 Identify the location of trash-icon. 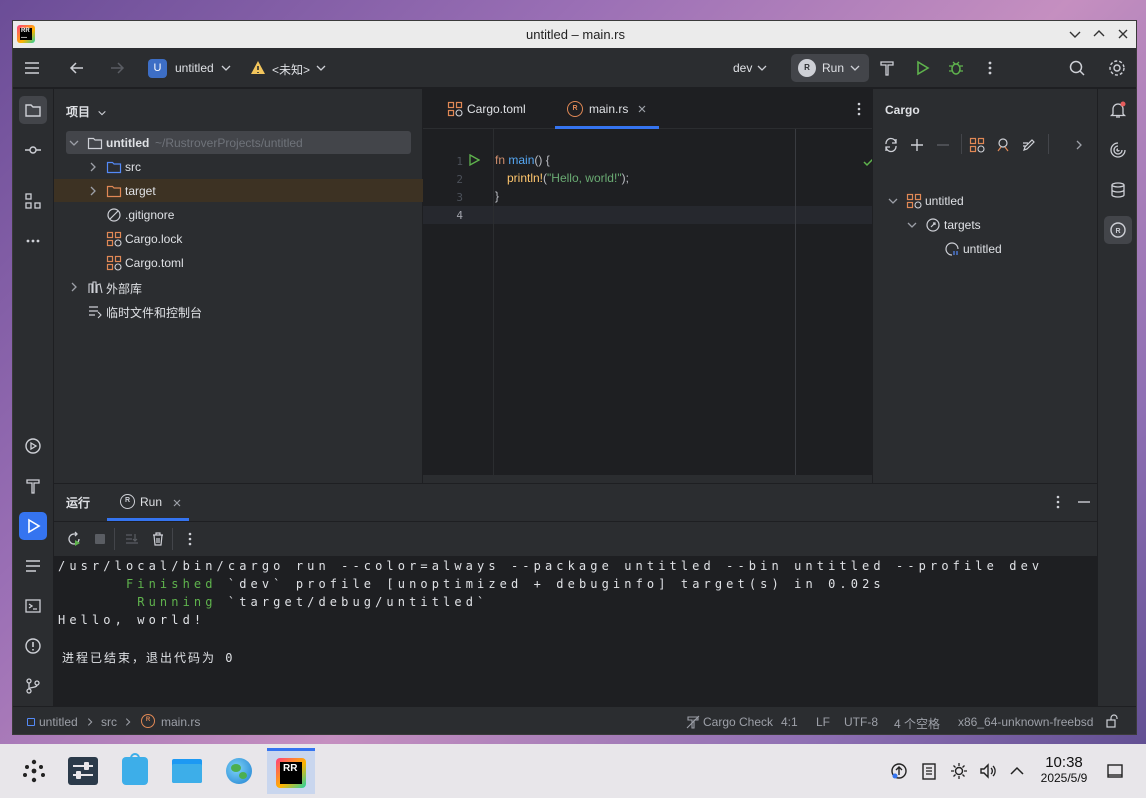
(158, 539).